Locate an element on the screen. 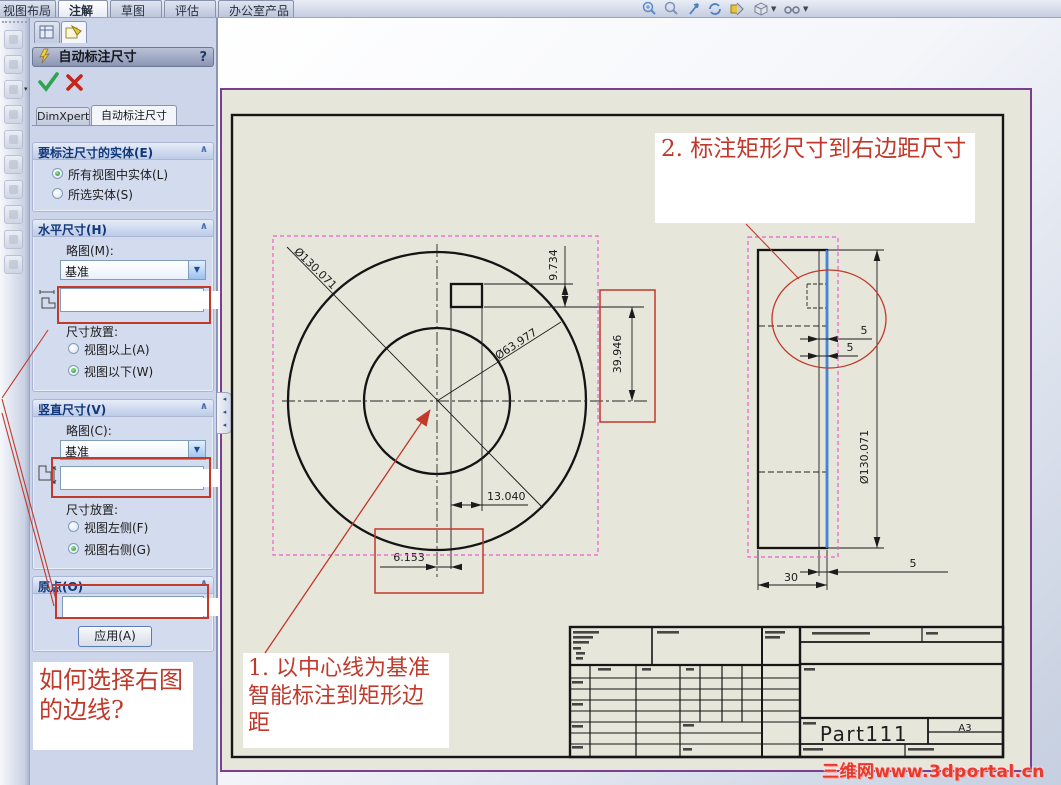  placement-label-v: 尺寸放置: is located at coordinates (92, 510).